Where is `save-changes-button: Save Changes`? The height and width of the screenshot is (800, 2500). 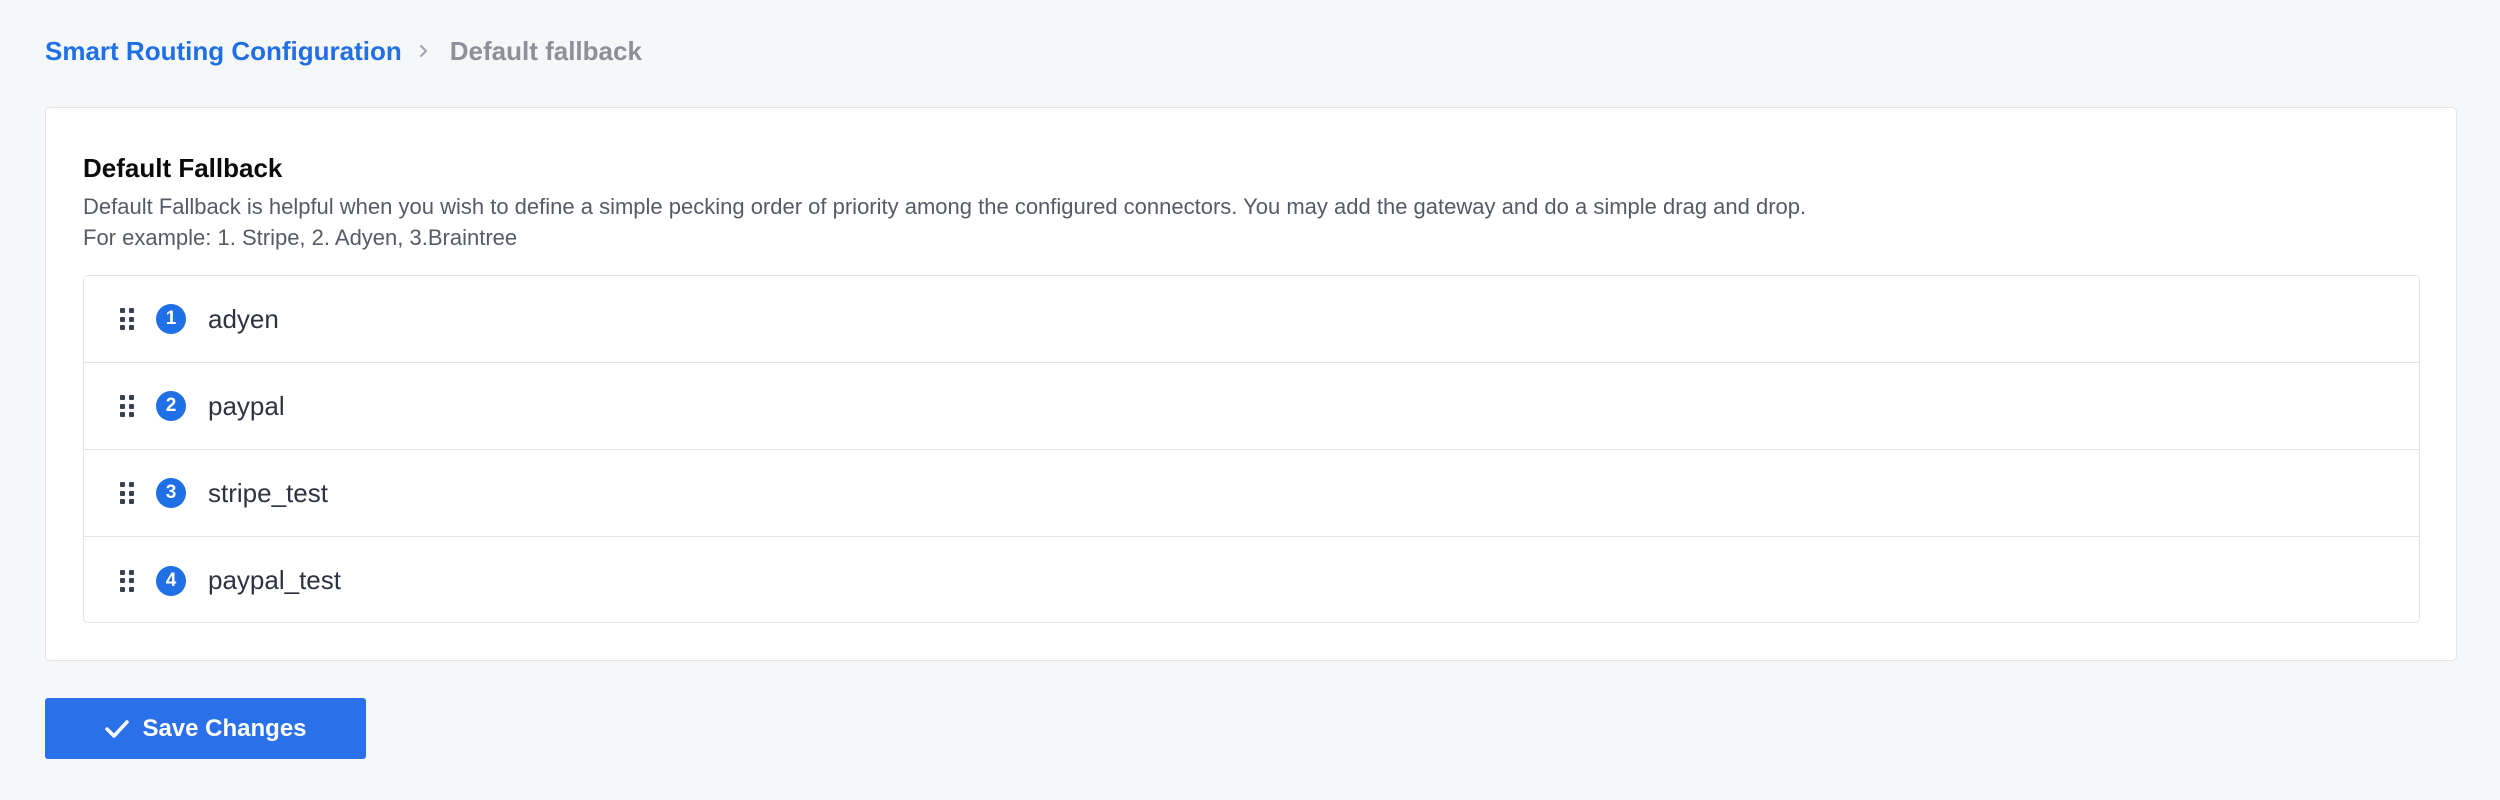
save-changes-button: Save Changes is located at coordinates (205, 728).